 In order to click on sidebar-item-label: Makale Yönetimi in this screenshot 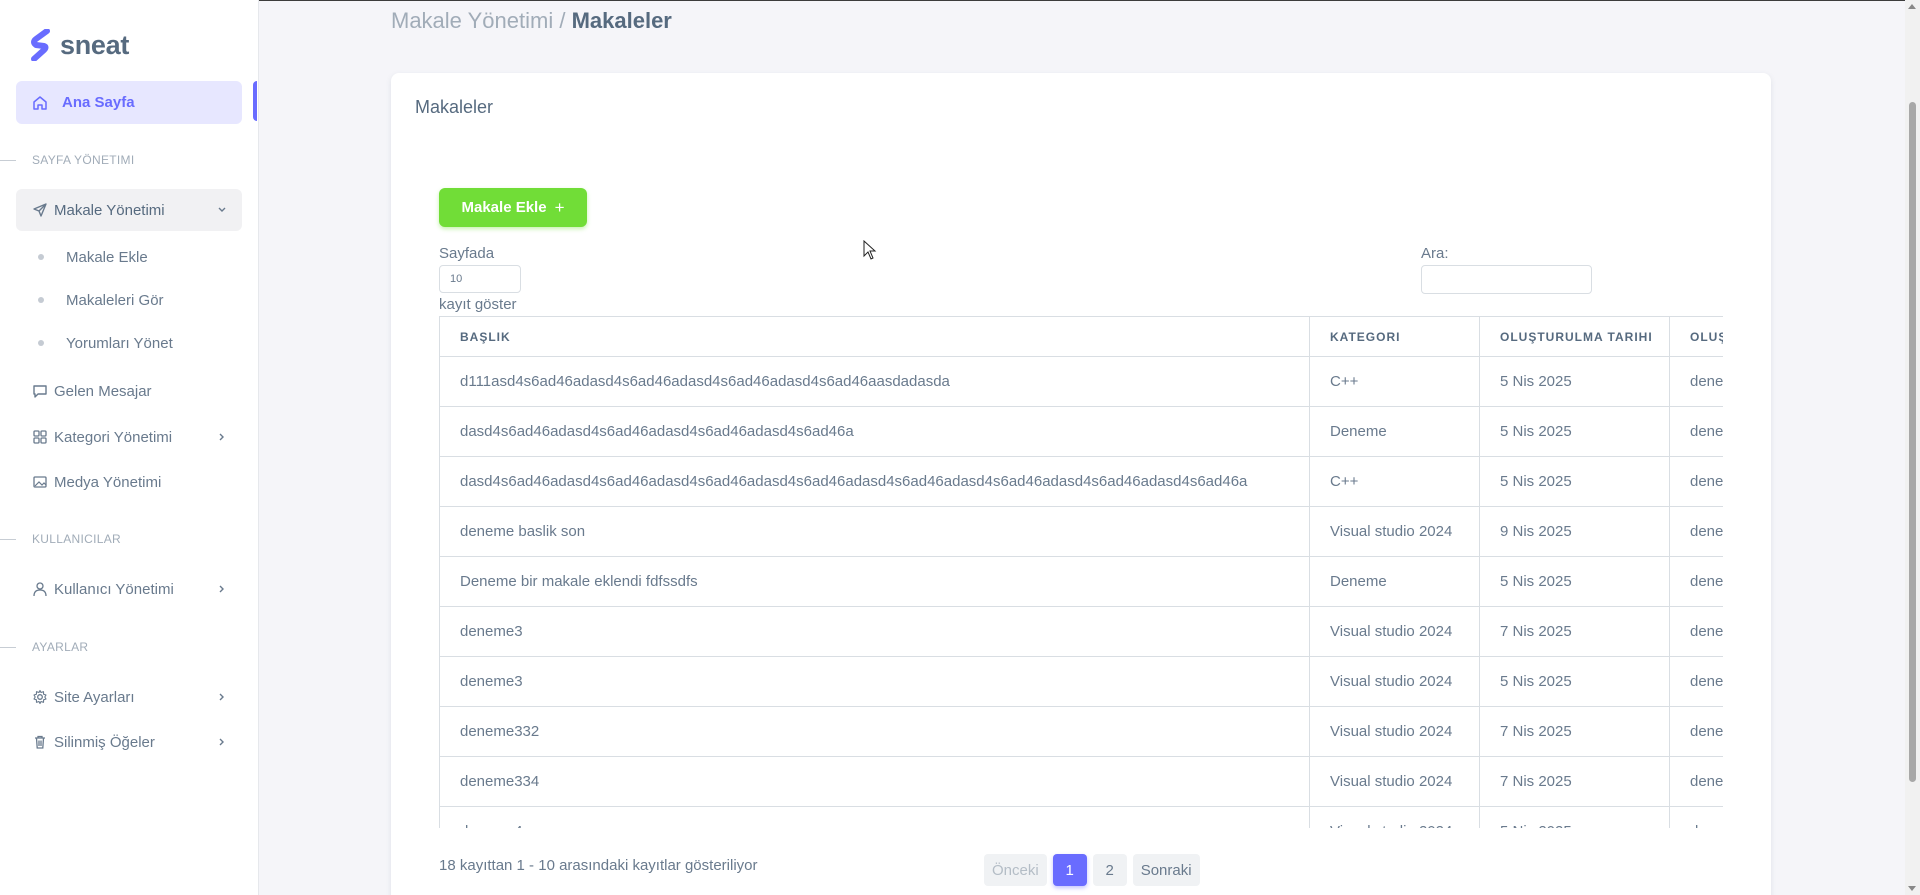, I will do `click(109, 210)`.